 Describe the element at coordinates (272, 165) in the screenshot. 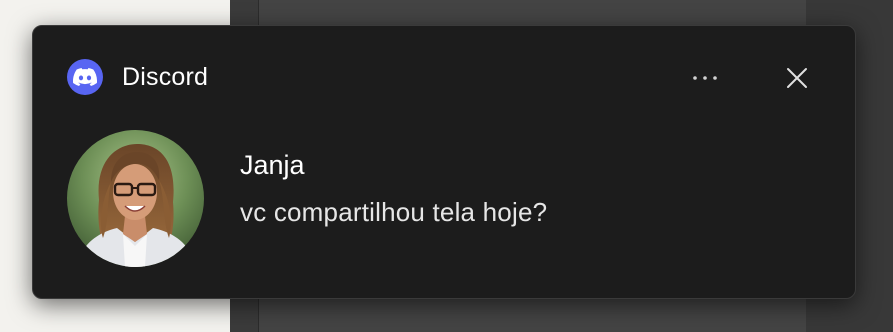

I see `sender-name: Janja` at that location.